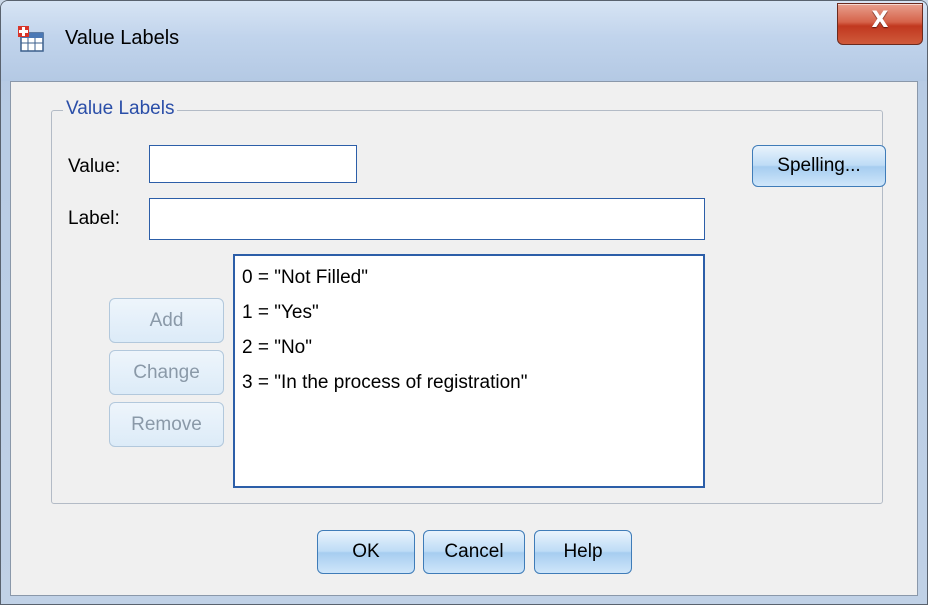  What do you see at coordinates (427, 219) in the screenshot?
I see `label-input` at bounding box center [427, 219].